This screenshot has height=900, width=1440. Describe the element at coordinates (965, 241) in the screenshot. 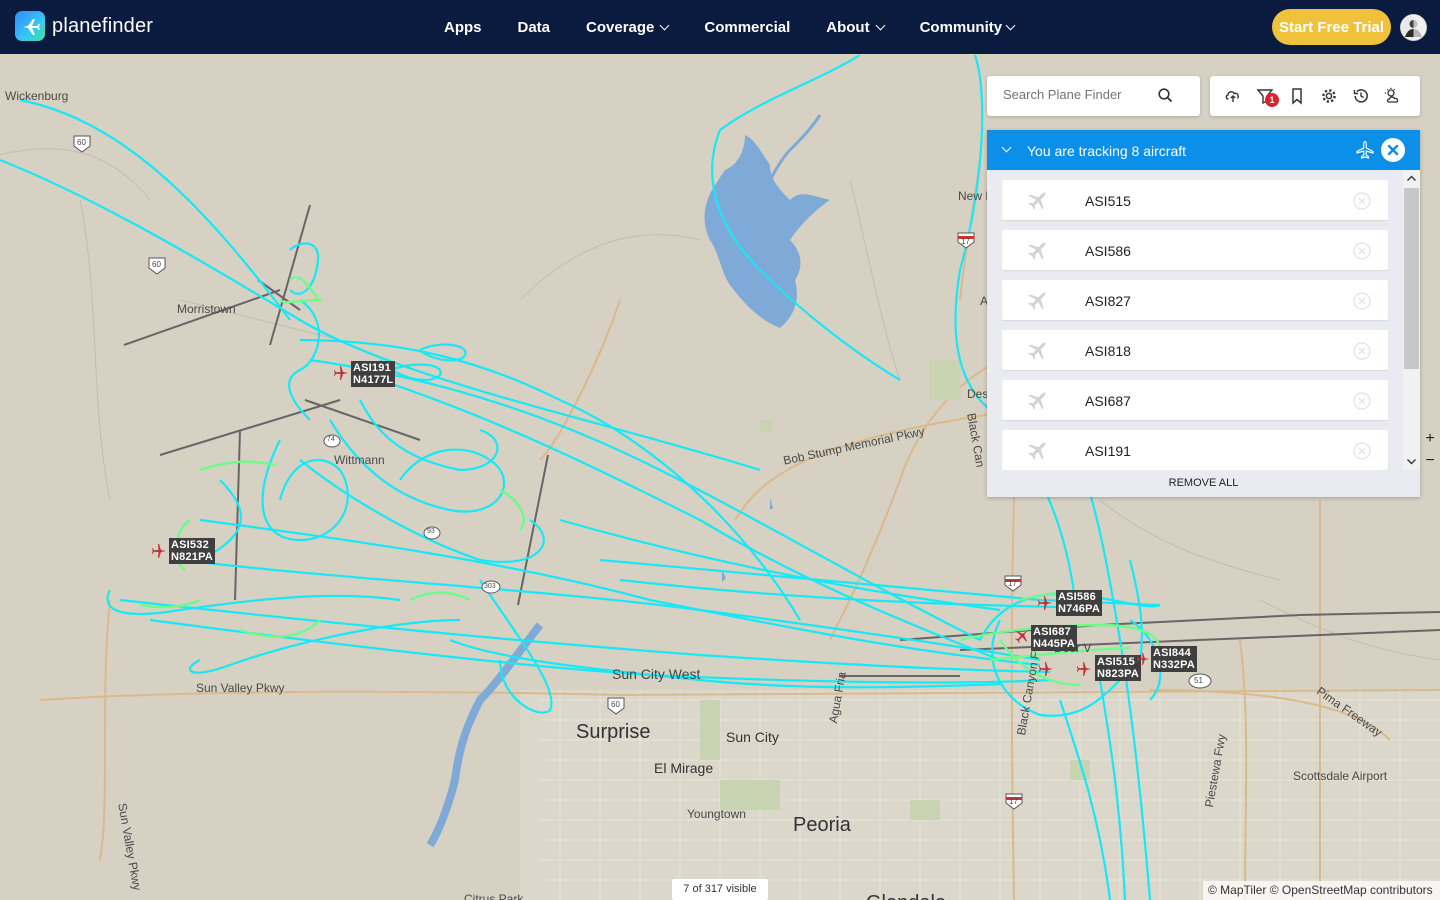

I see `shield-i17-a: 17` at that location.